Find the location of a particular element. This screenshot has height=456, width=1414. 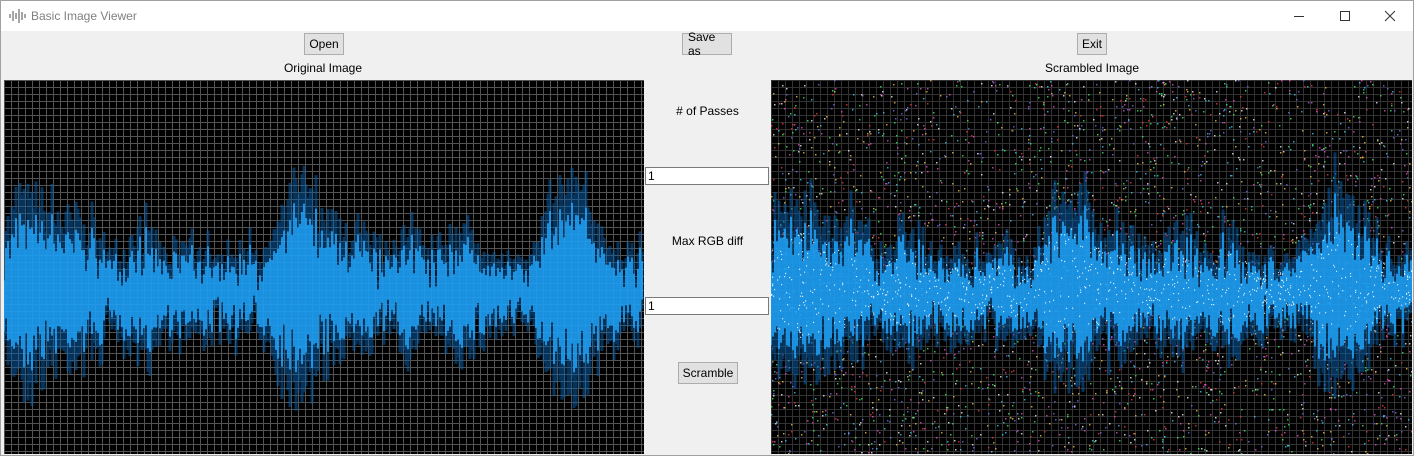

max-rgb-diff-label: Max RGB diff is located at coordinates (707, 241).